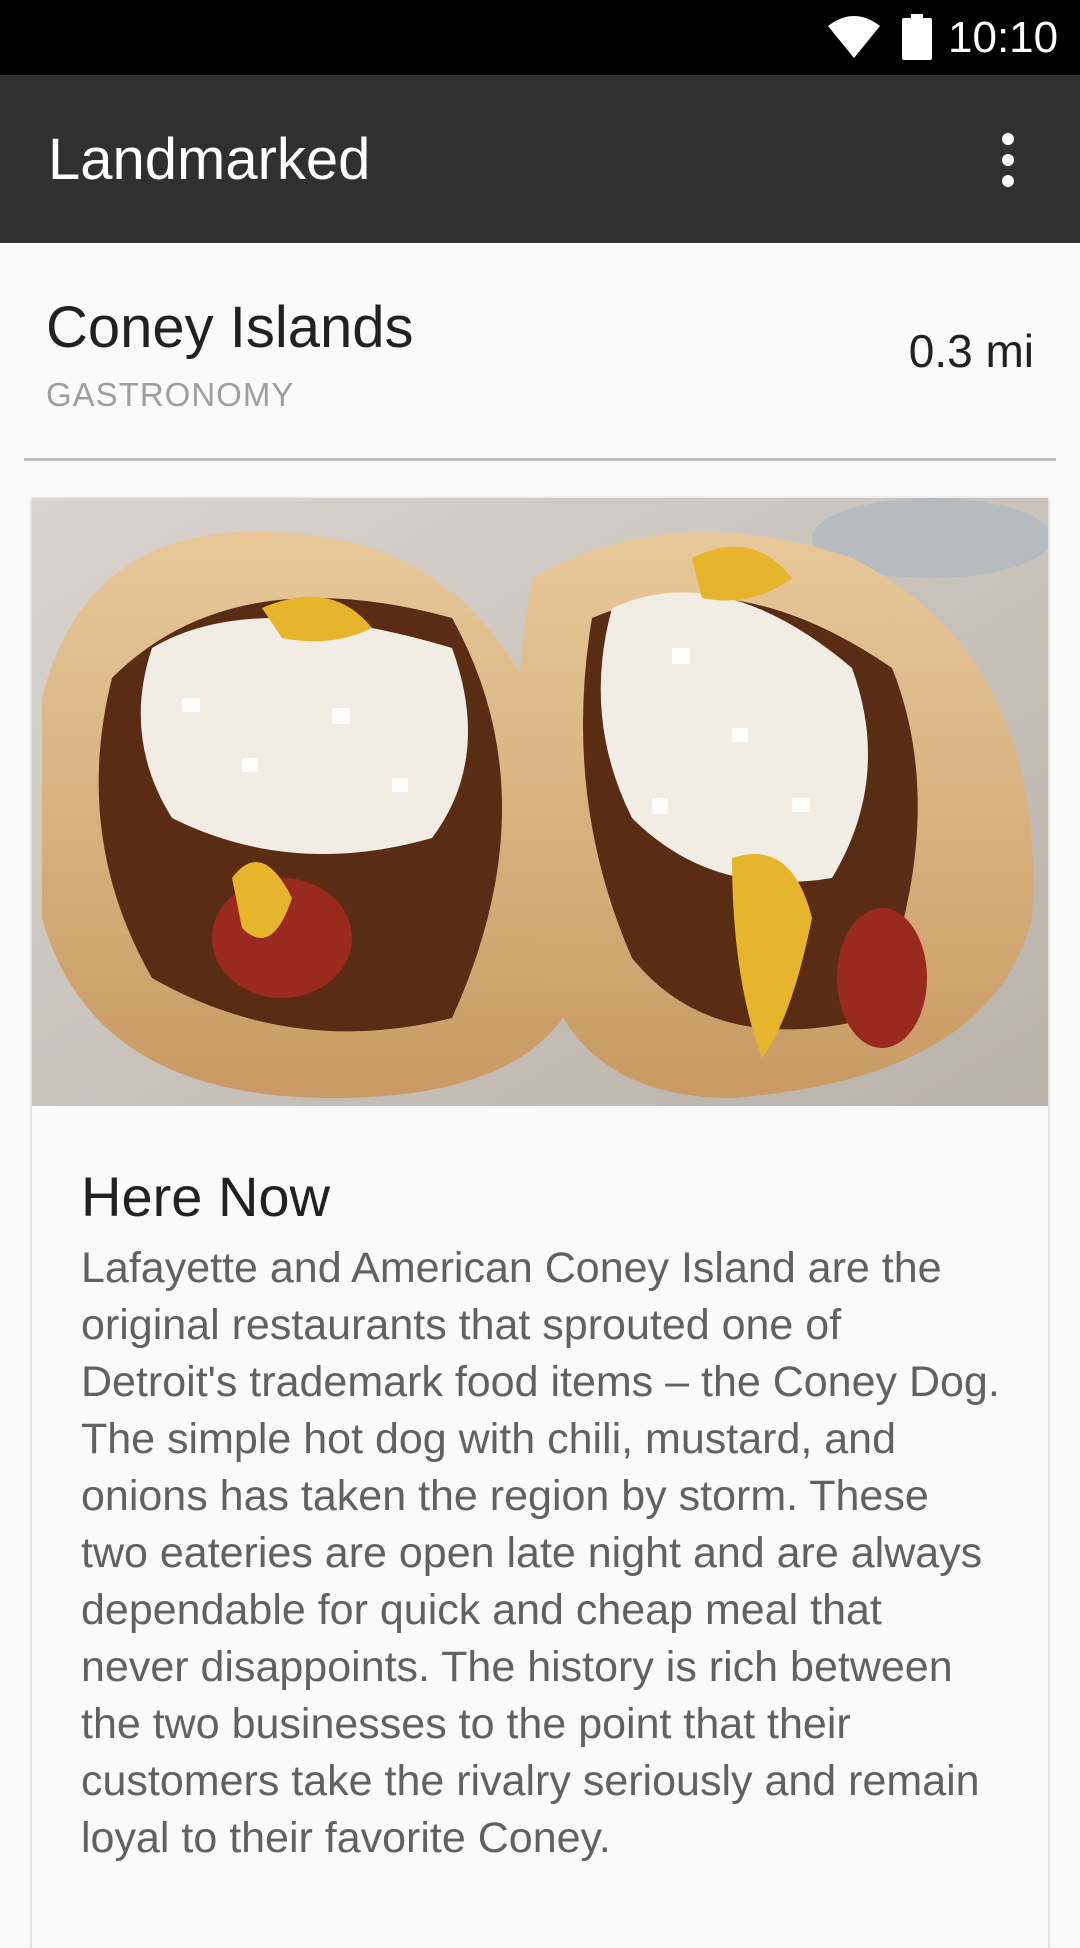  Describe the element at coordinates (540, 37) in the screenshot. I see `status-bar: 10:10` at that location.